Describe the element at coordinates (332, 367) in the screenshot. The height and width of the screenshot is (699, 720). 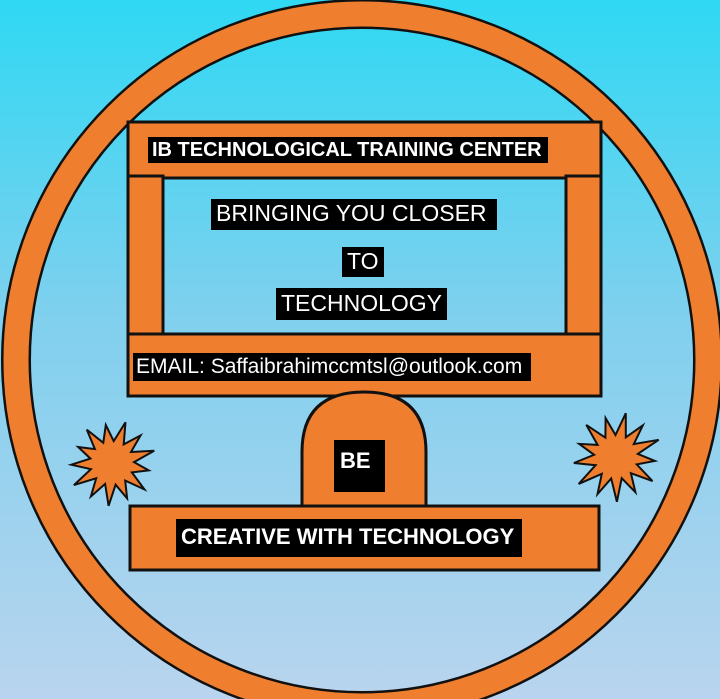
I see `email-label: EMAIL: Saffaibrahimccmtsl@outlook.com` at that location.